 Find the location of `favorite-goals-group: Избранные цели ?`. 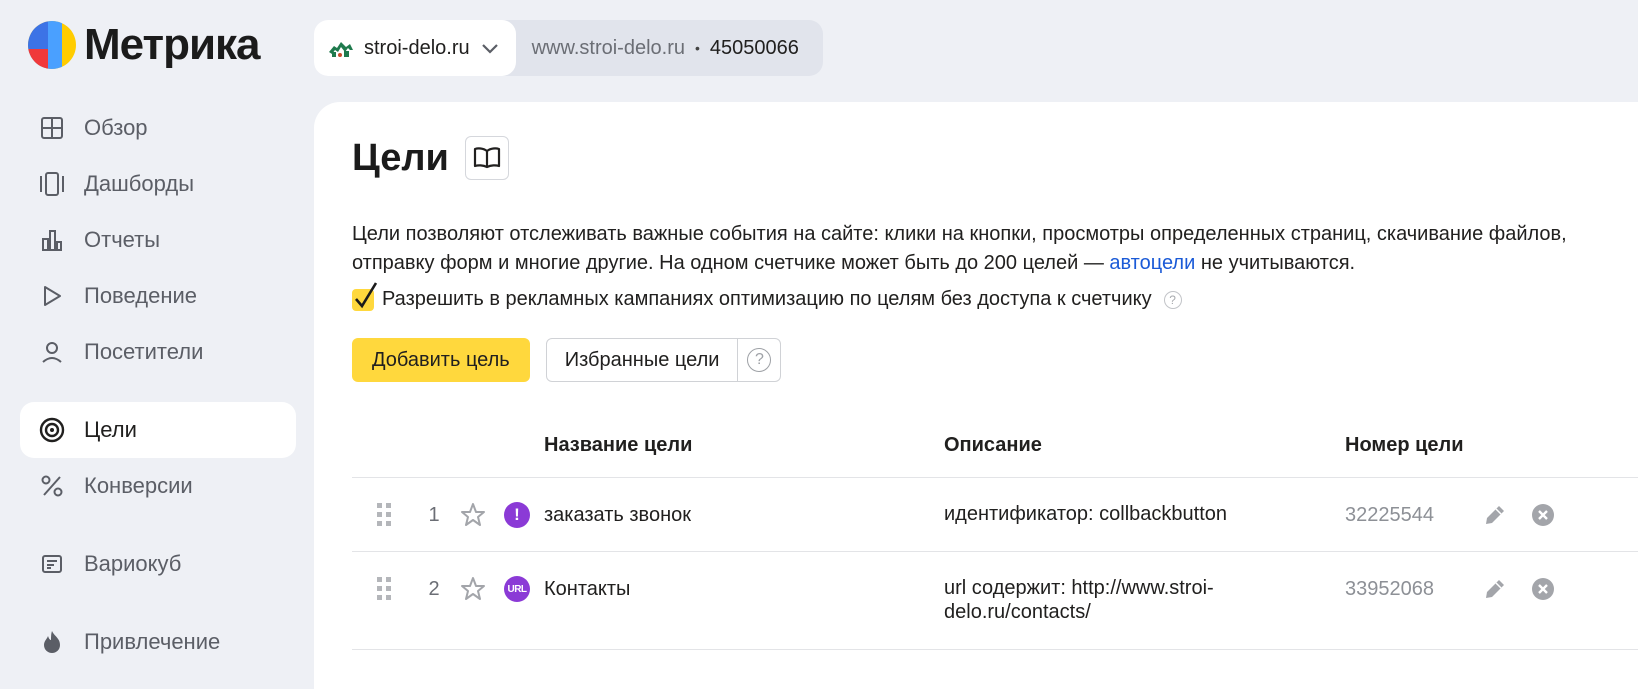

favorite-goals-group: Избранные цели ? is located at coordinates (663, 360).